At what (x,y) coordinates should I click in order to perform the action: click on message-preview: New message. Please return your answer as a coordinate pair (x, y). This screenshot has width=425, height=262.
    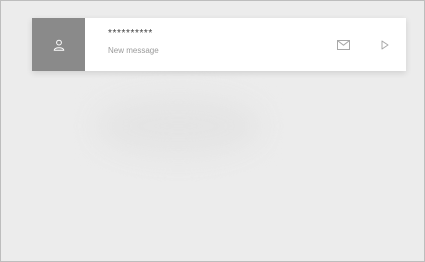
    Looking at the image, I should click on (133, 50).